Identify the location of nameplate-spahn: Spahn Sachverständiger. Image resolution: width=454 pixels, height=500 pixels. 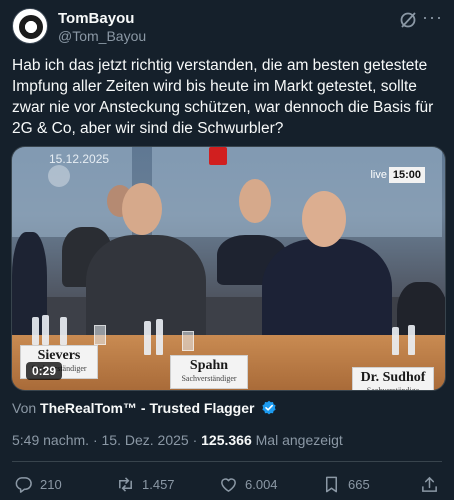
(209, 372).